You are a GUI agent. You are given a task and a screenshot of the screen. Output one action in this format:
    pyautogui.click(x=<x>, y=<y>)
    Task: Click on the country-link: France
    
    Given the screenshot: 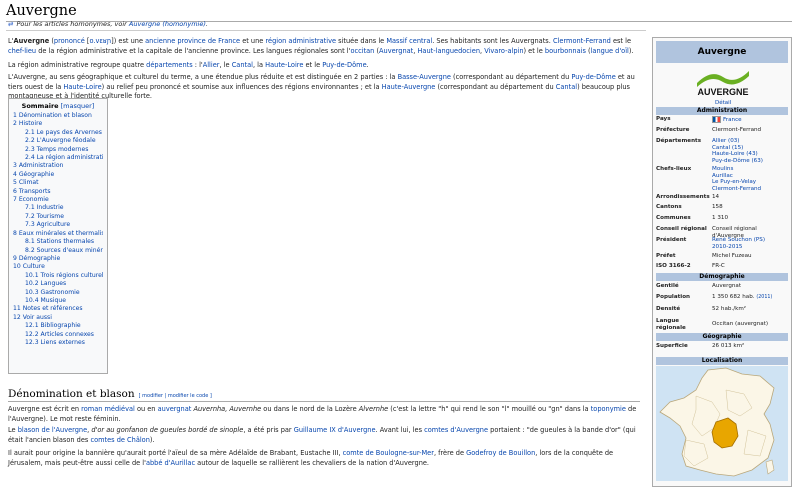 What is the action you would take?
    pyautogui.click(x=732, y=120)
    